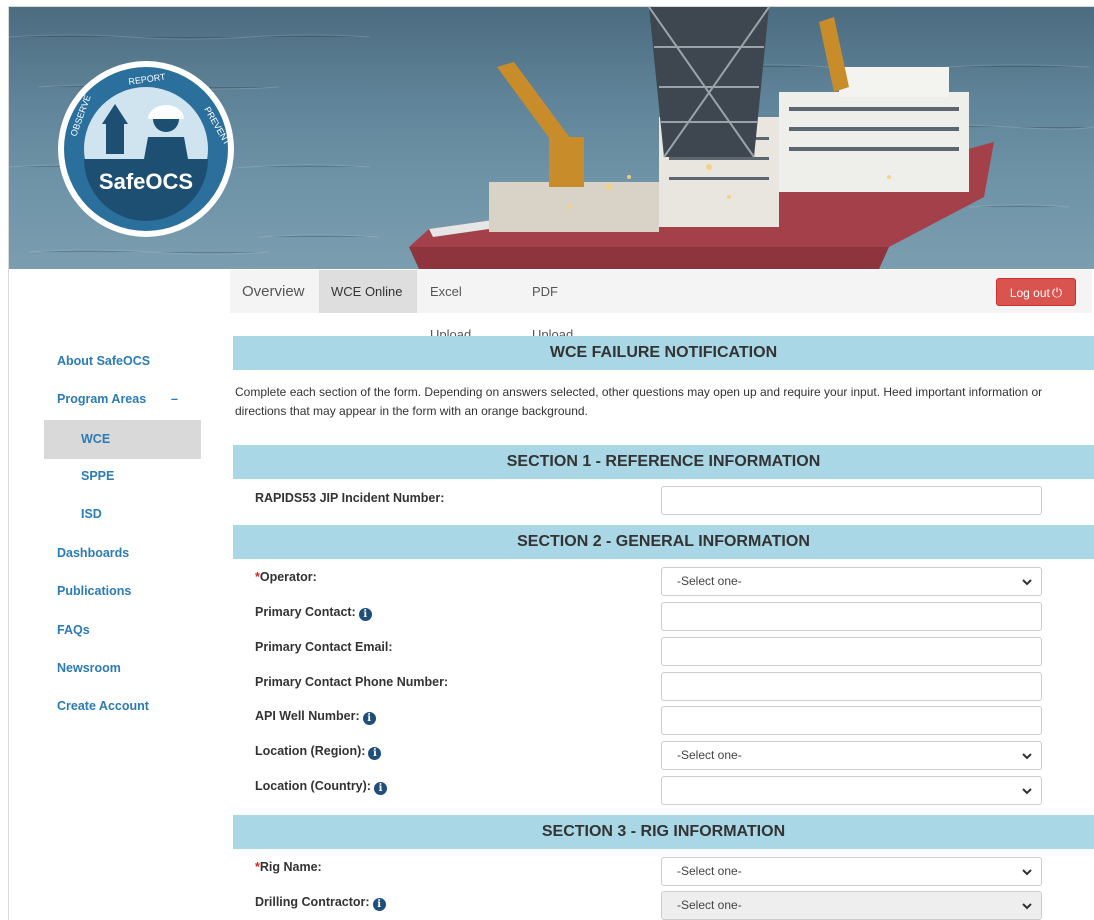 This screenshot has width=1094, height=920. I want to click on operator-label: *Operator:, so click(286, 577).